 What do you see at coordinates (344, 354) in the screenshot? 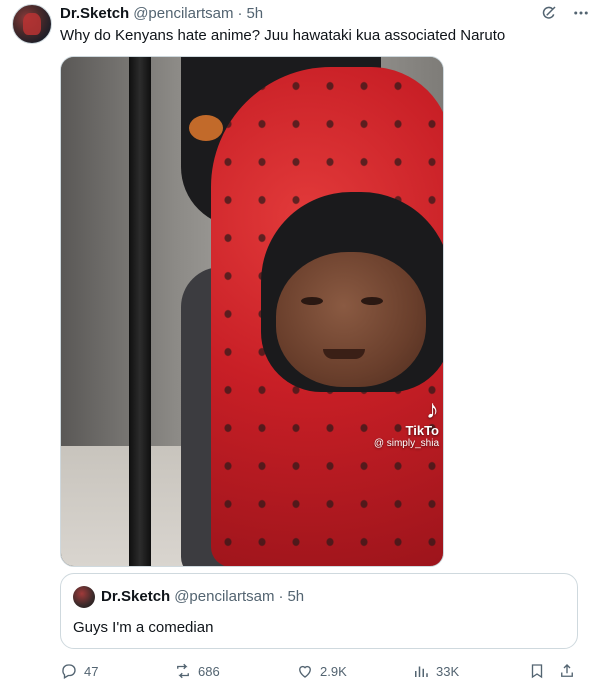
I see `media-mouth` at bounding box center [344, 354].